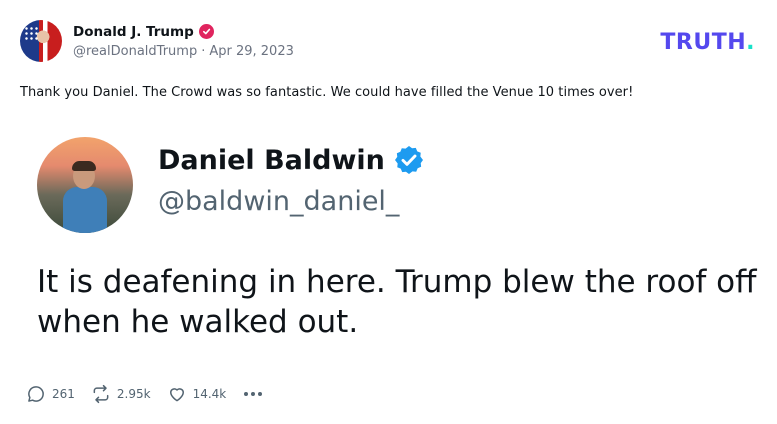 The width and height of the screenshot is (777, 424). I want to click on author-name-row: Donald J. Trump, so click(183, 32).